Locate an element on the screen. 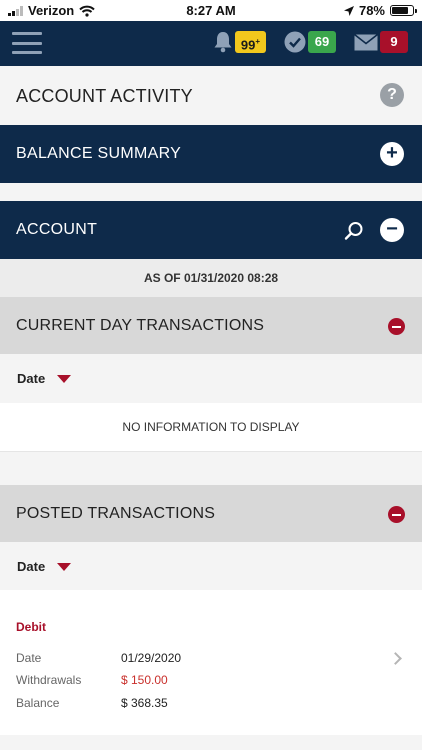 The image size is (422, 750). posted-transactions-header: POSTED TRANSACTIONS is located at coordinates (211, 514).